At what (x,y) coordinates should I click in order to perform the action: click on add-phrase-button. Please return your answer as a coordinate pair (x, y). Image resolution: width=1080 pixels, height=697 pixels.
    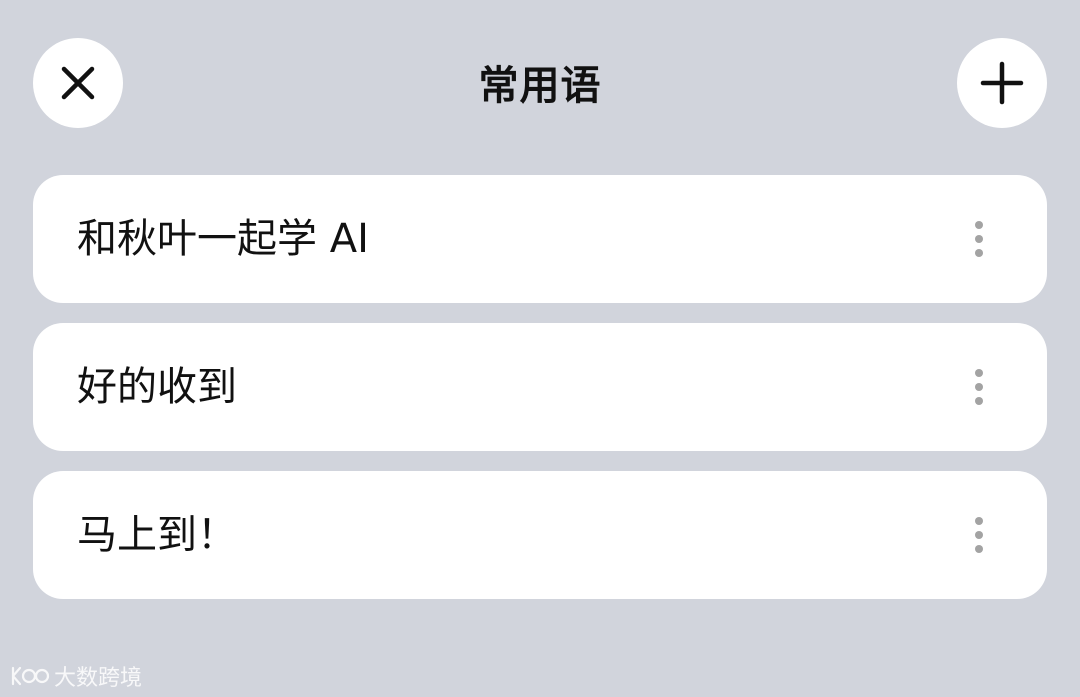
    Looking at the image, I should click on (1002, 83).